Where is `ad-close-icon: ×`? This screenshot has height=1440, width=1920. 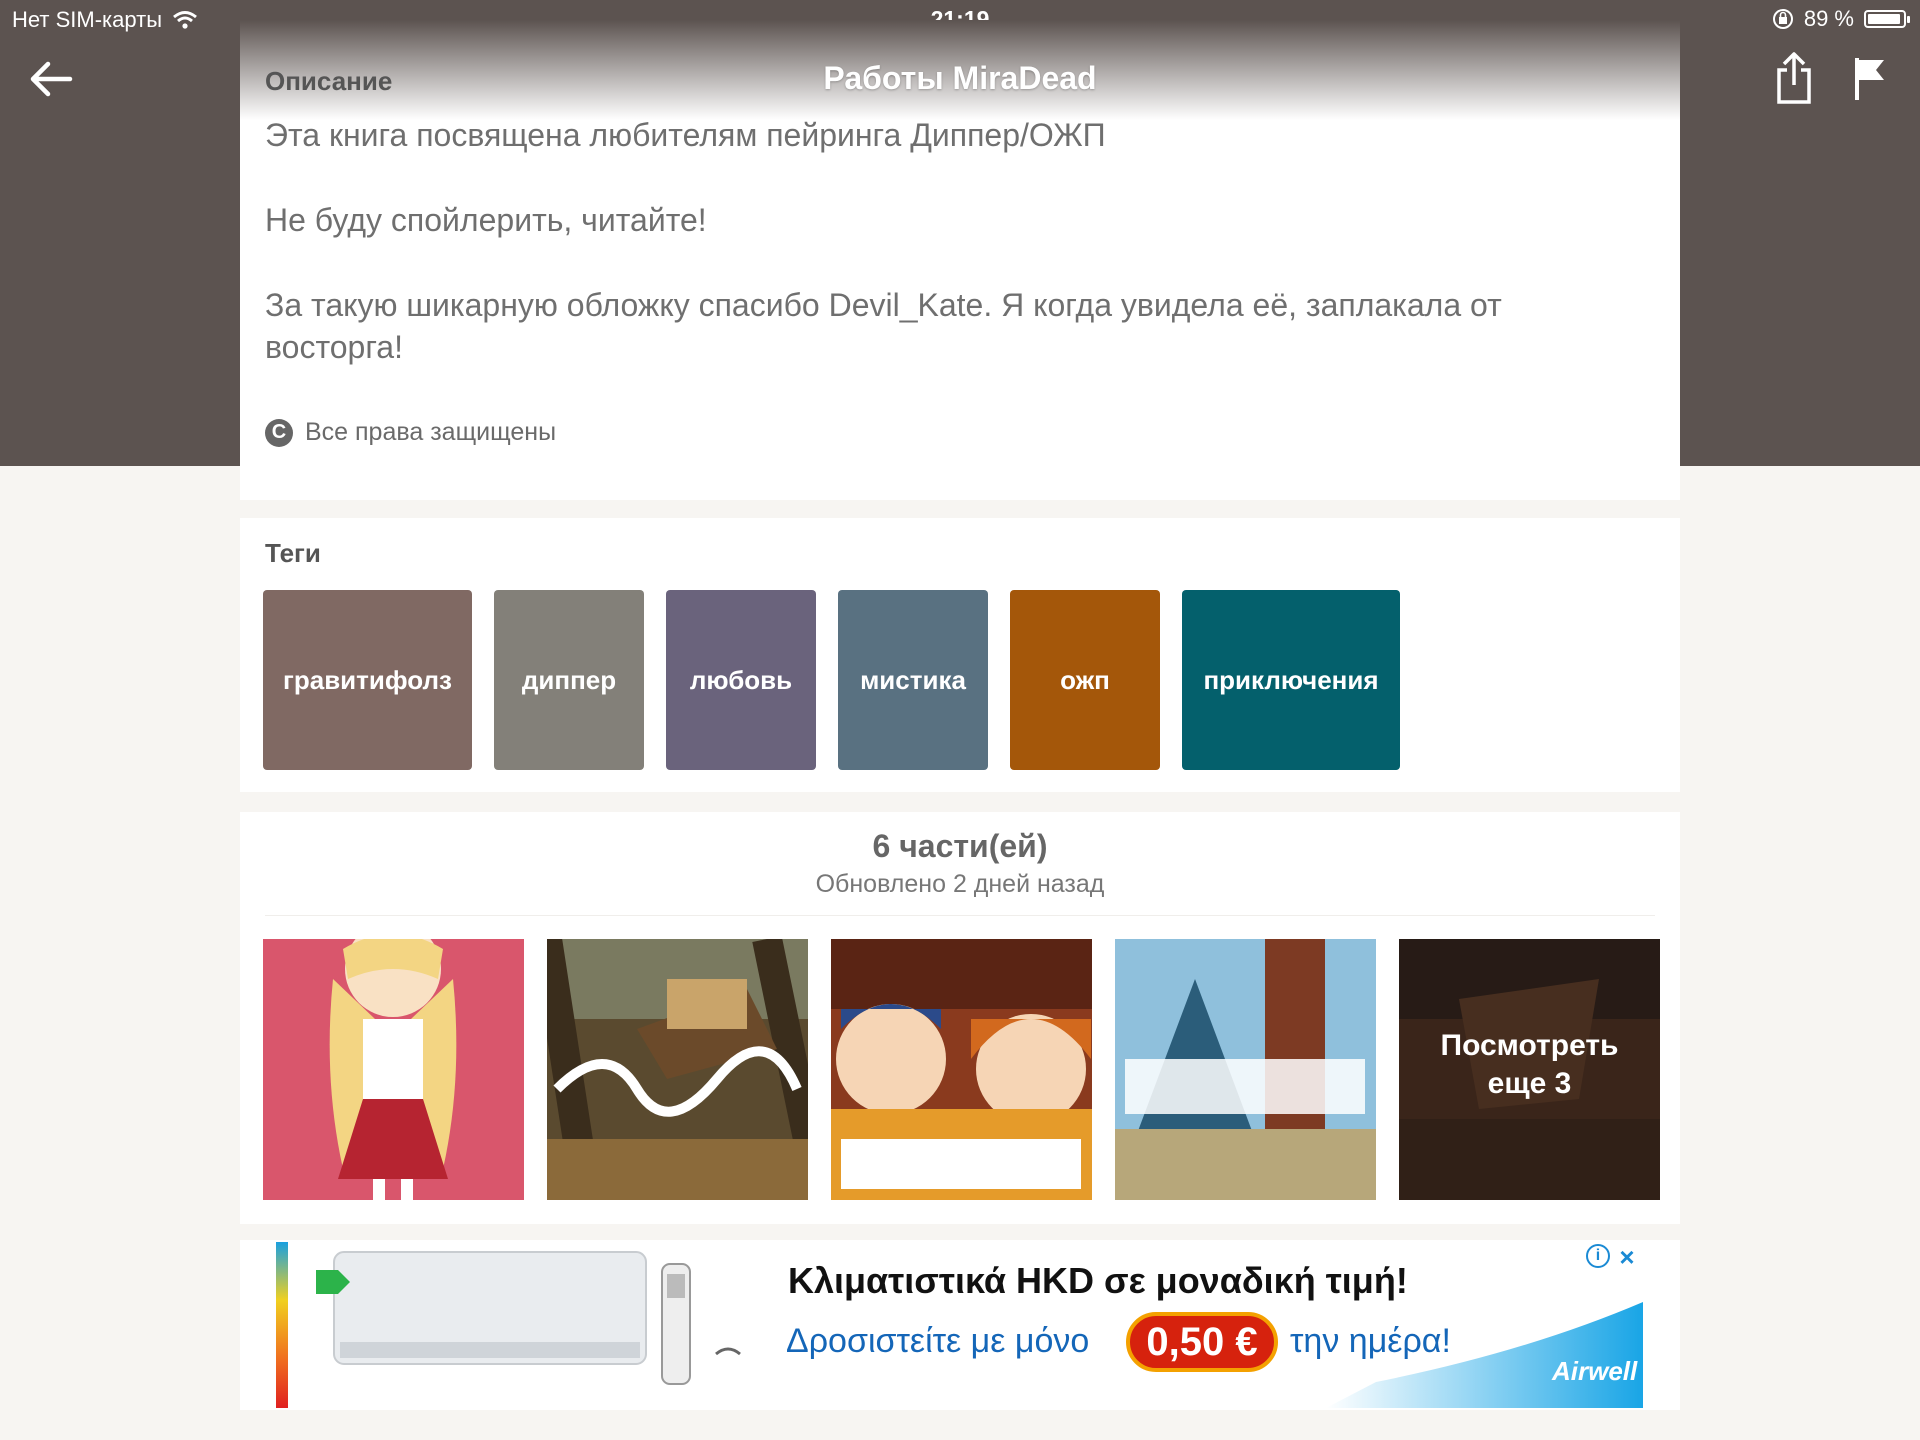 ad-close-icon: × is located at coordinates (1627, 1257).